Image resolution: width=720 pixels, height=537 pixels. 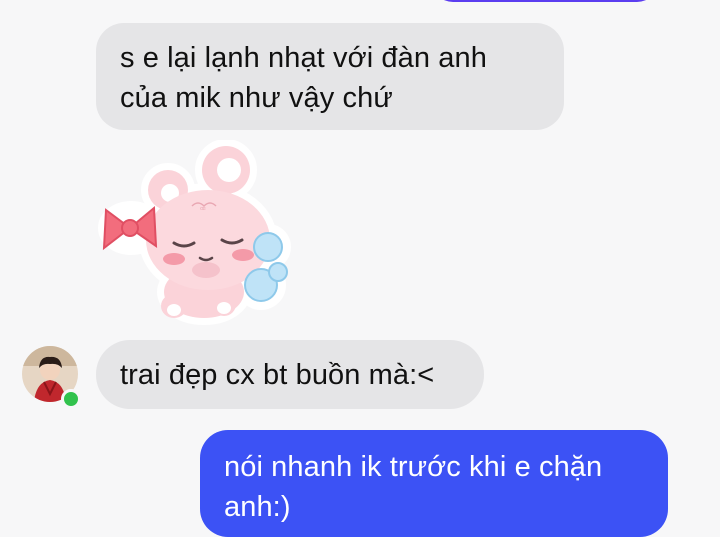 What do you see at coordinates (196, 234) in the screenshot?
I see `pink-bear-sticker-icon: ꟹ` at bounding box center [196, 234].